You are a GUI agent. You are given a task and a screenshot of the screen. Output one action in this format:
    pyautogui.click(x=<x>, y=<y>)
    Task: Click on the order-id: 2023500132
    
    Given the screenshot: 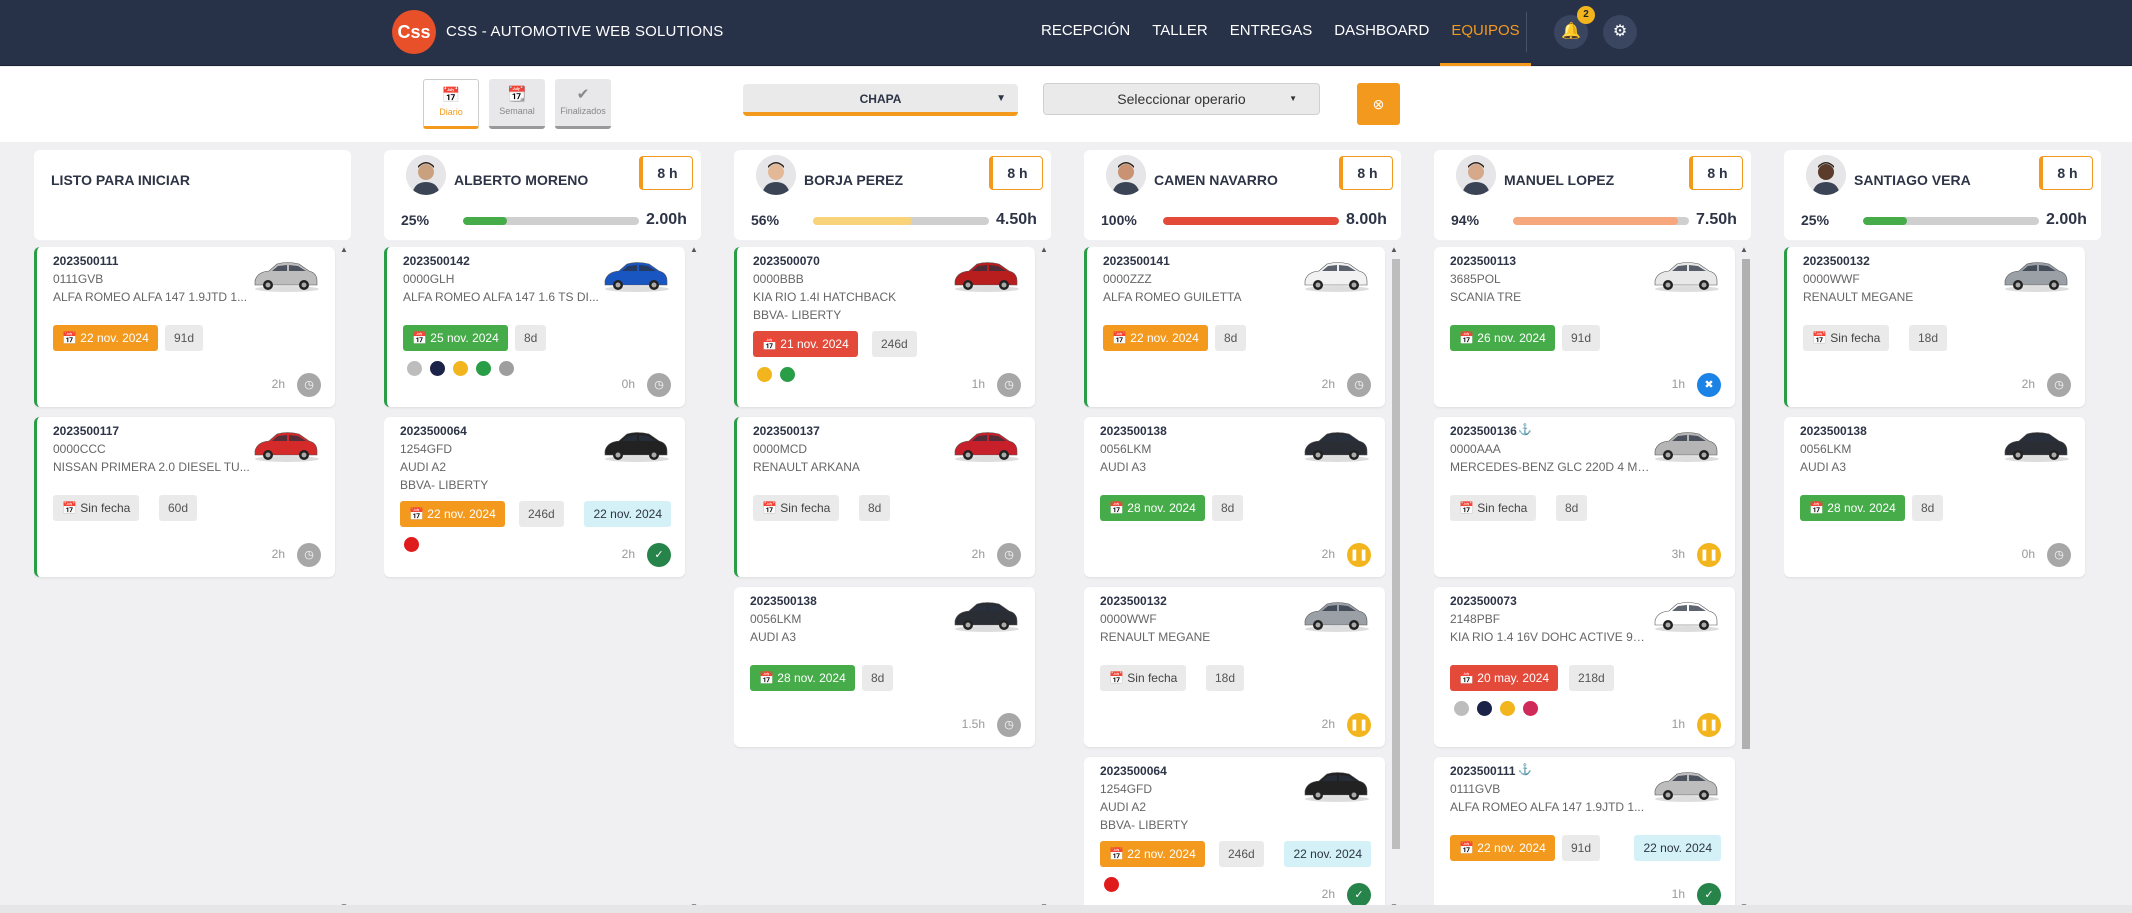 What is the action you would take?
    pyautogui.click(x=1133, y=601)
    